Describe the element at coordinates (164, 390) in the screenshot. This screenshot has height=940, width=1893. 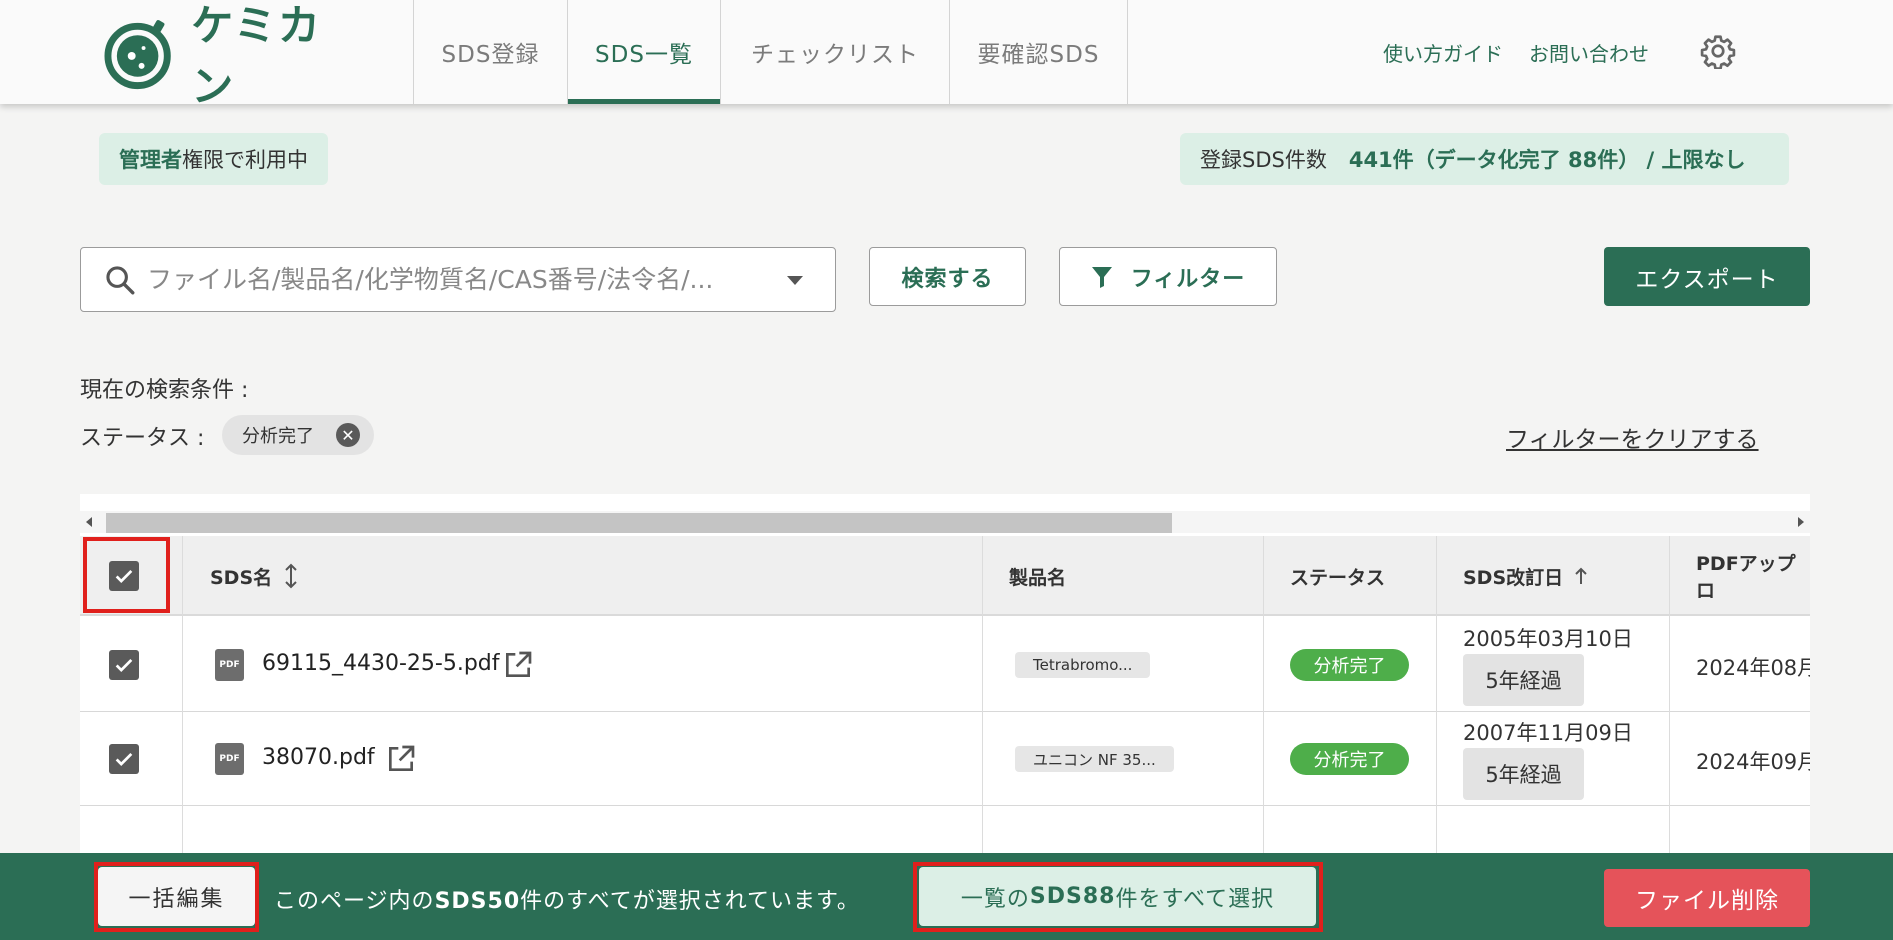
I see `search-conditions-title: 現在の検索条件 :` at that location.